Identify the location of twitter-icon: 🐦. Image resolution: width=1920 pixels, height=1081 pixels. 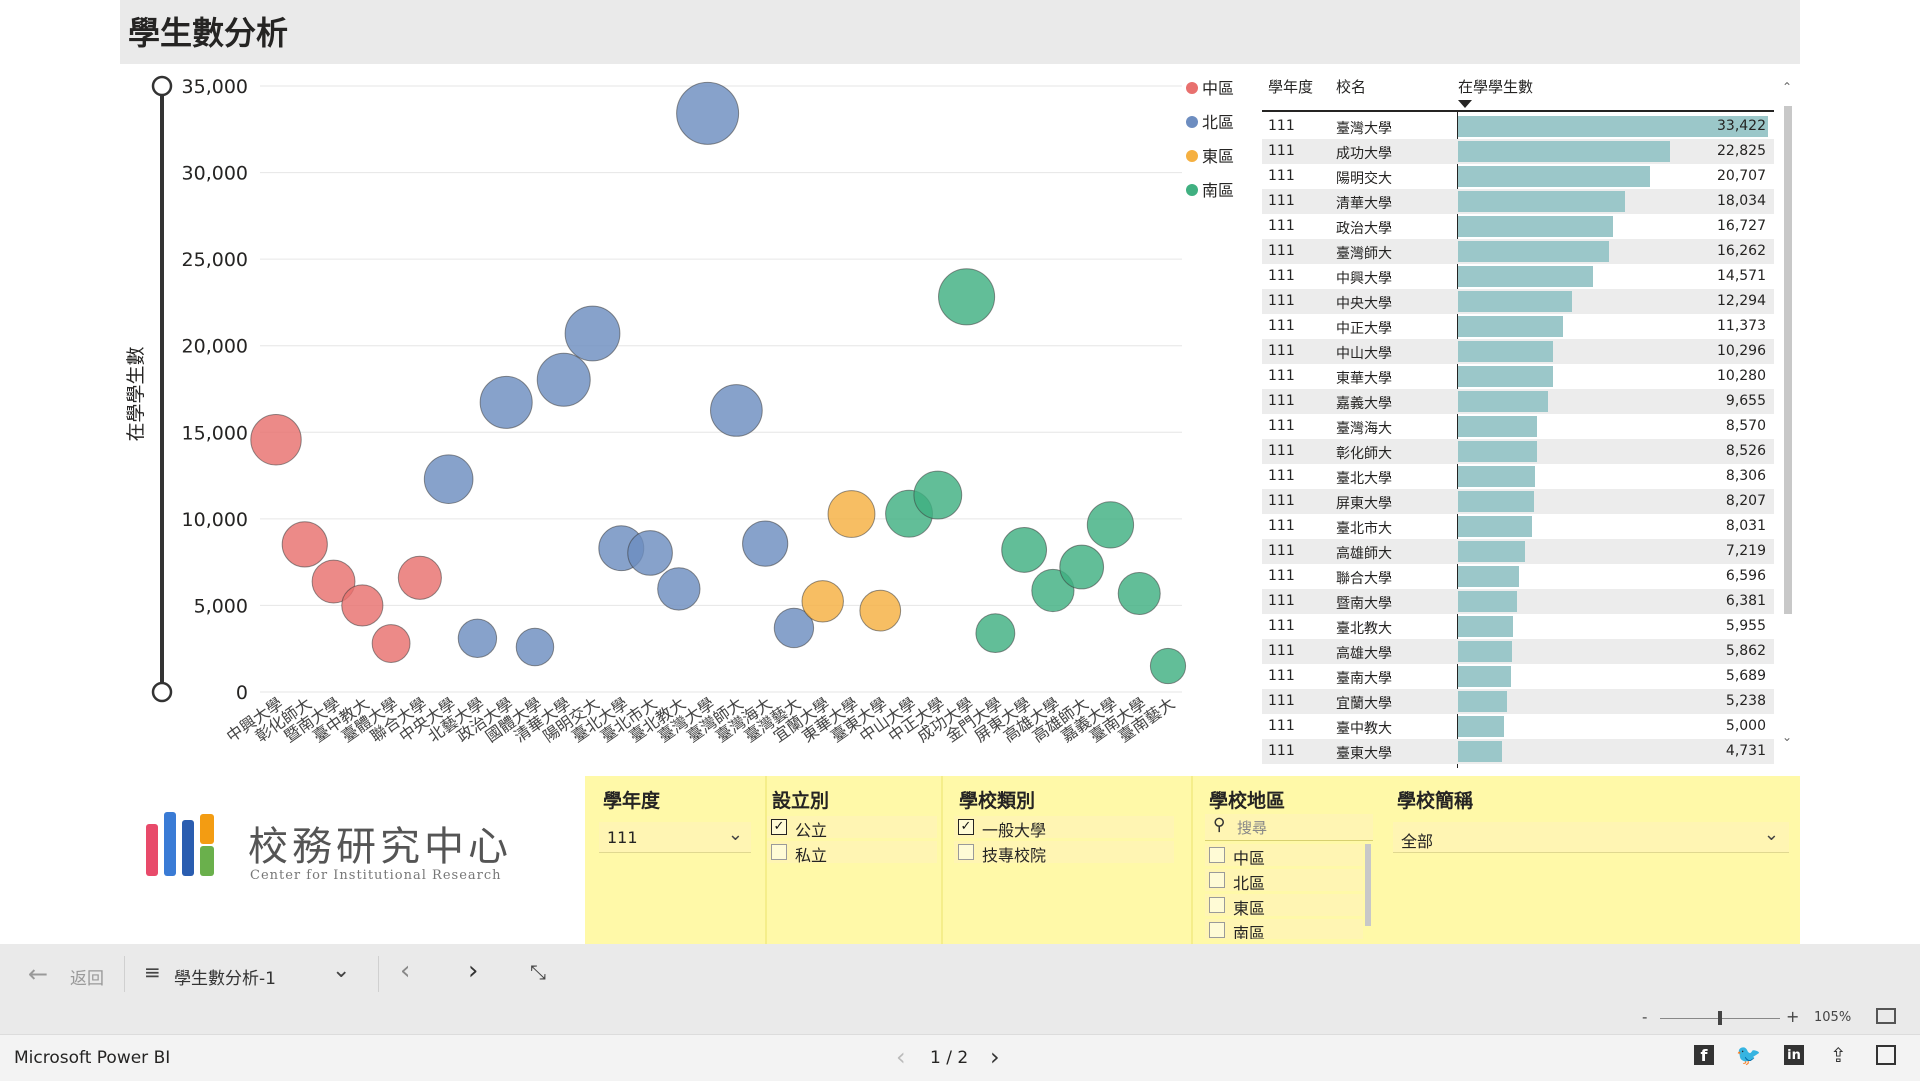
(1748, 1055).